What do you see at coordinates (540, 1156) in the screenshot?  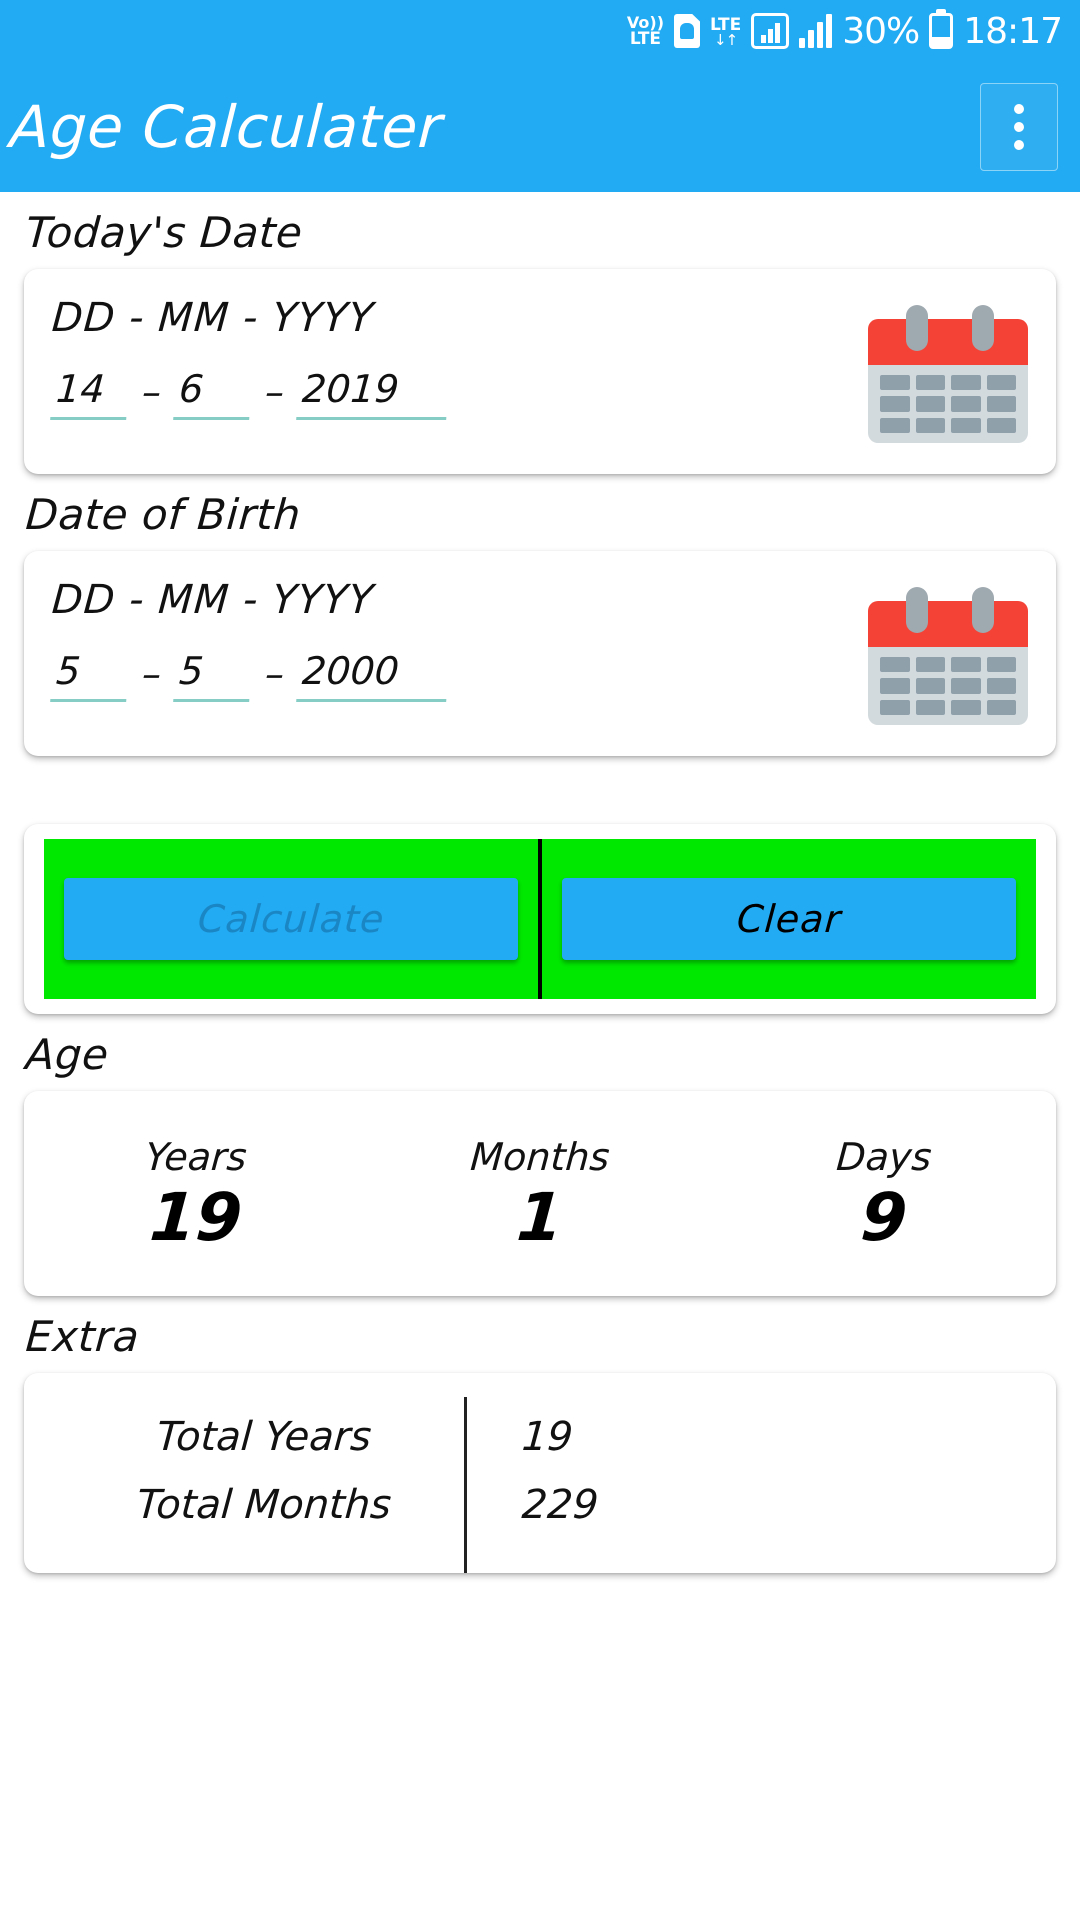 I see `age-months-label: Months` at bounding box center [540, 1156].